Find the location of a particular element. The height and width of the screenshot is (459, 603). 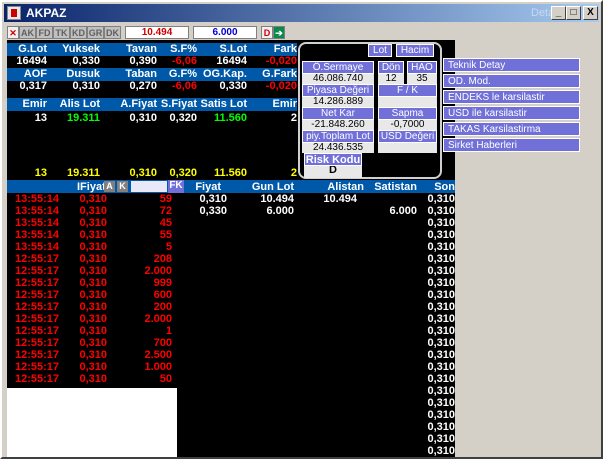

window-title: AKPAZ is located at coordinates (46, 13).